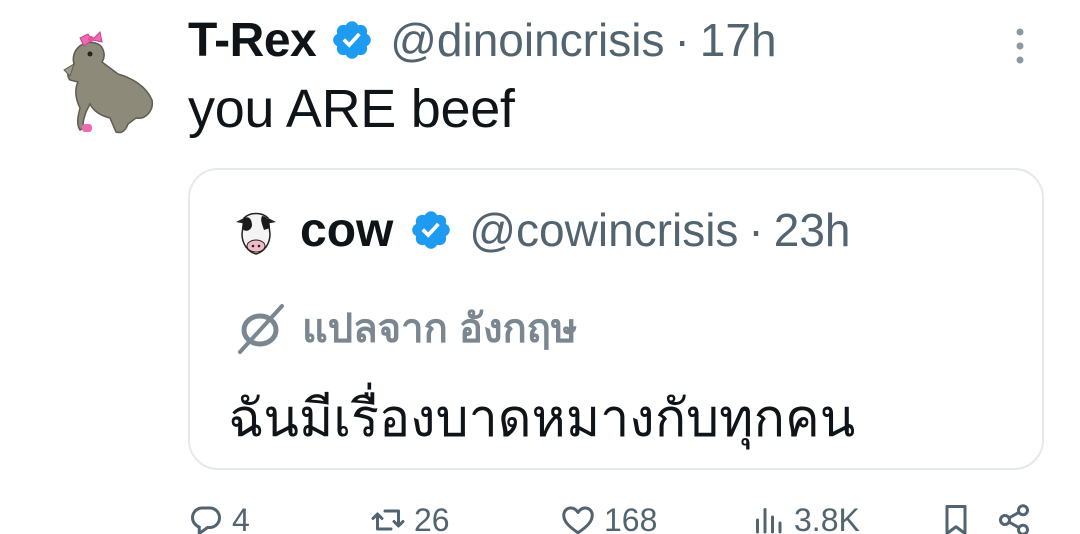  I want to click on reply-button: 4, so click(219, 515).